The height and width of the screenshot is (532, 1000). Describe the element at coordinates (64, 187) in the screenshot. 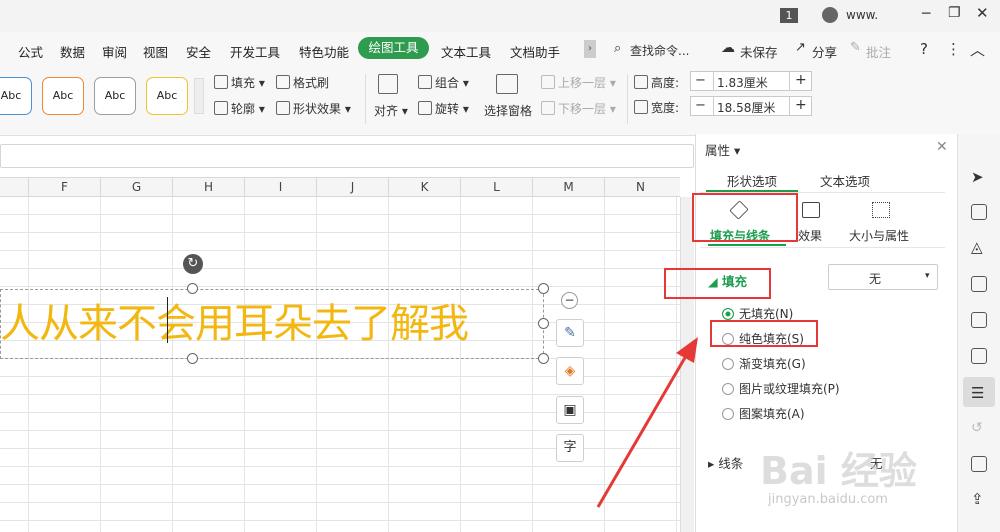

I see `column-header-f: F` at that location.